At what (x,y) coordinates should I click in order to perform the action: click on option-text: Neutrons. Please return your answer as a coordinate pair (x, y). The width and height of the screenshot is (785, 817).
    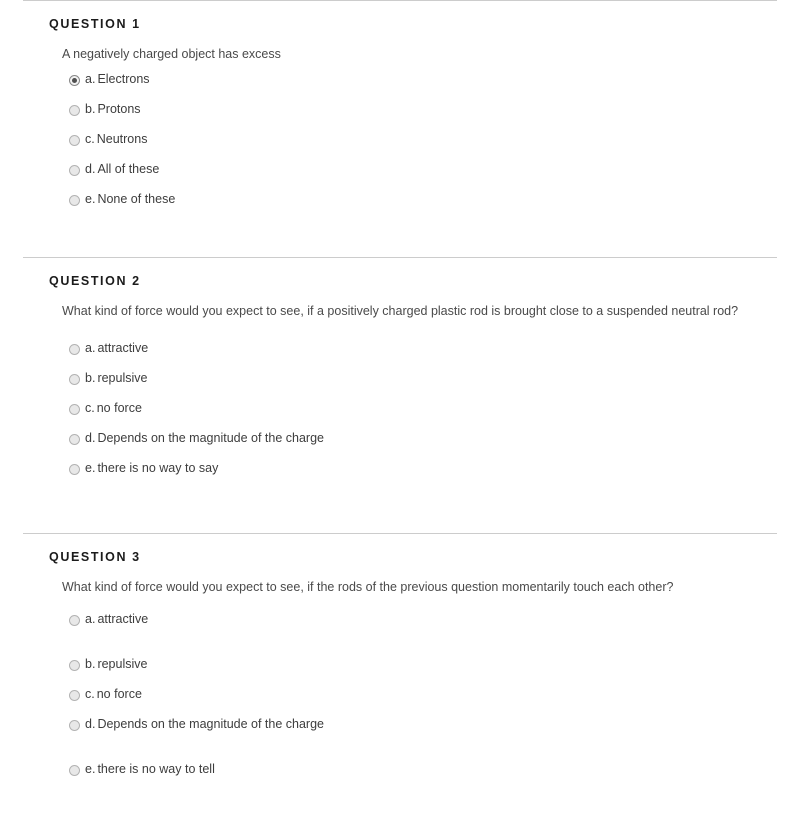
    Looking at the image, I should click on (122, 139).